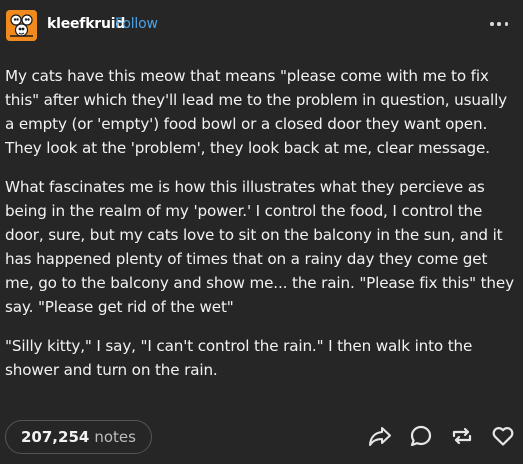 Image resolution: width=523 pixels, height=464 pixels. What do you see at coordinates (261, 26) in the screenshot?
I see `post-header: kleefkruid Follow` at bounding box center [261, 26].